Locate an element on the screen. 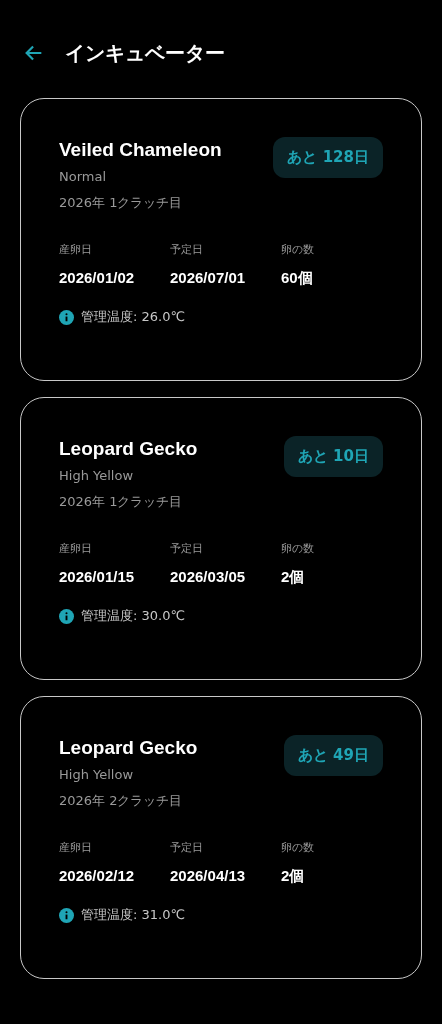  temperature-text: 管理温度: 26.0℃ is located at coordinates (133, 317).